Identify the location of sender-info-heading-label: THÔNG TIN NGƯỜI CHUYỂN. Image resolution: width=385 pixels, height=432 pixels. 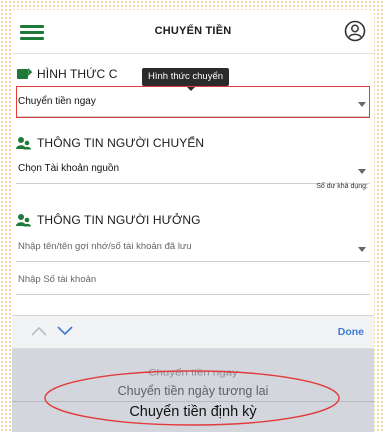
(121, 143).